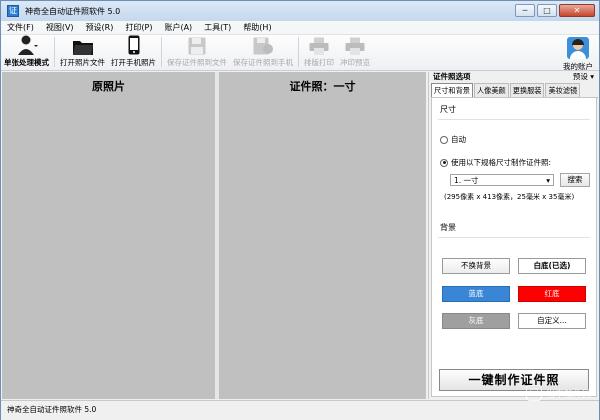 Image resolution: width=600 pixels, height=420 pixels. What do you see at coordinates (448, 227) in the screenshot?
I see `background-section-title: 背景` at bounding box center [448, 227].